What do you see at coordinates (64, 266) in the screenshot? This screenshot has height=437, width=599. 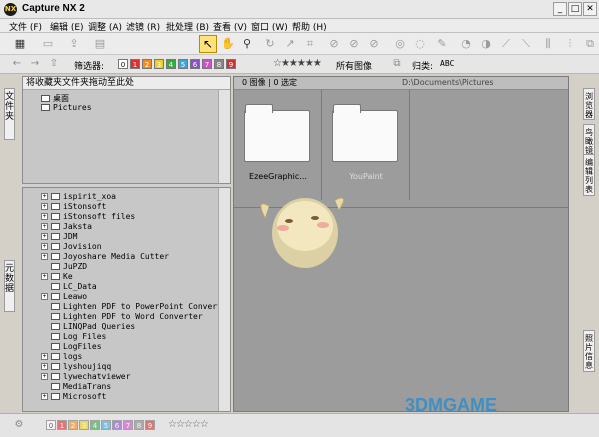 I see `tree-item: JuPZD` at bounding box center [64, 266].